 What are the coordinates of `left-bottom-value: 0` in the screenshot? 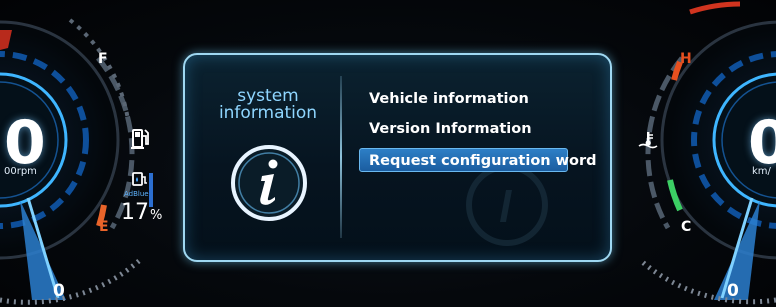 It's located at (59, 291).